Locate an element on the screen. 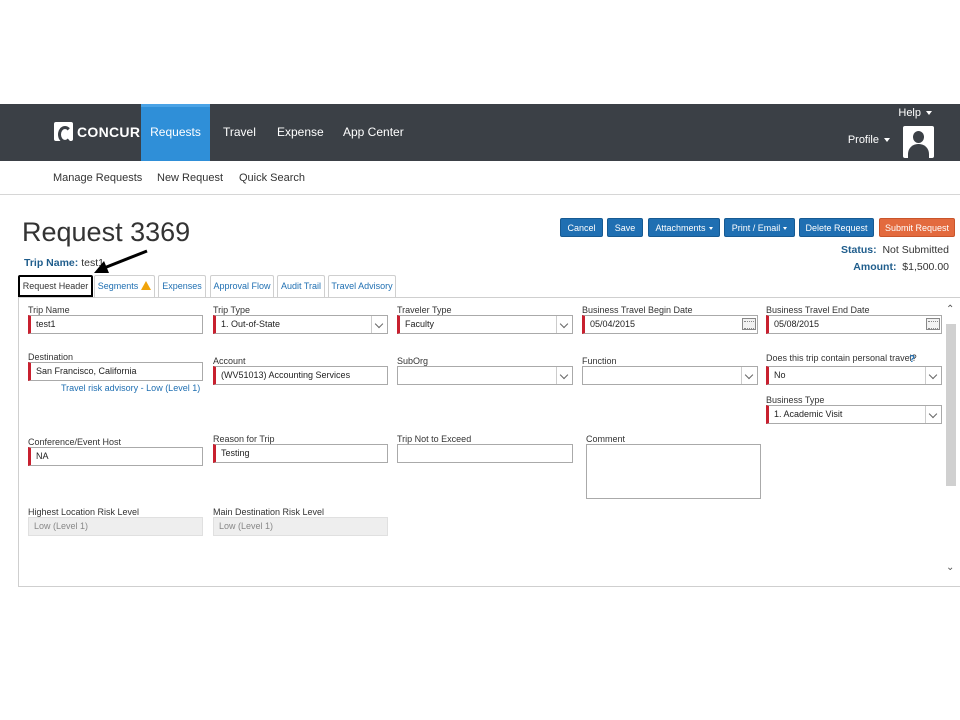 Image resolution: width=960 pixels, height=720 pixels. submit-request-button: Submit Request is located at coordinates (917, 227).